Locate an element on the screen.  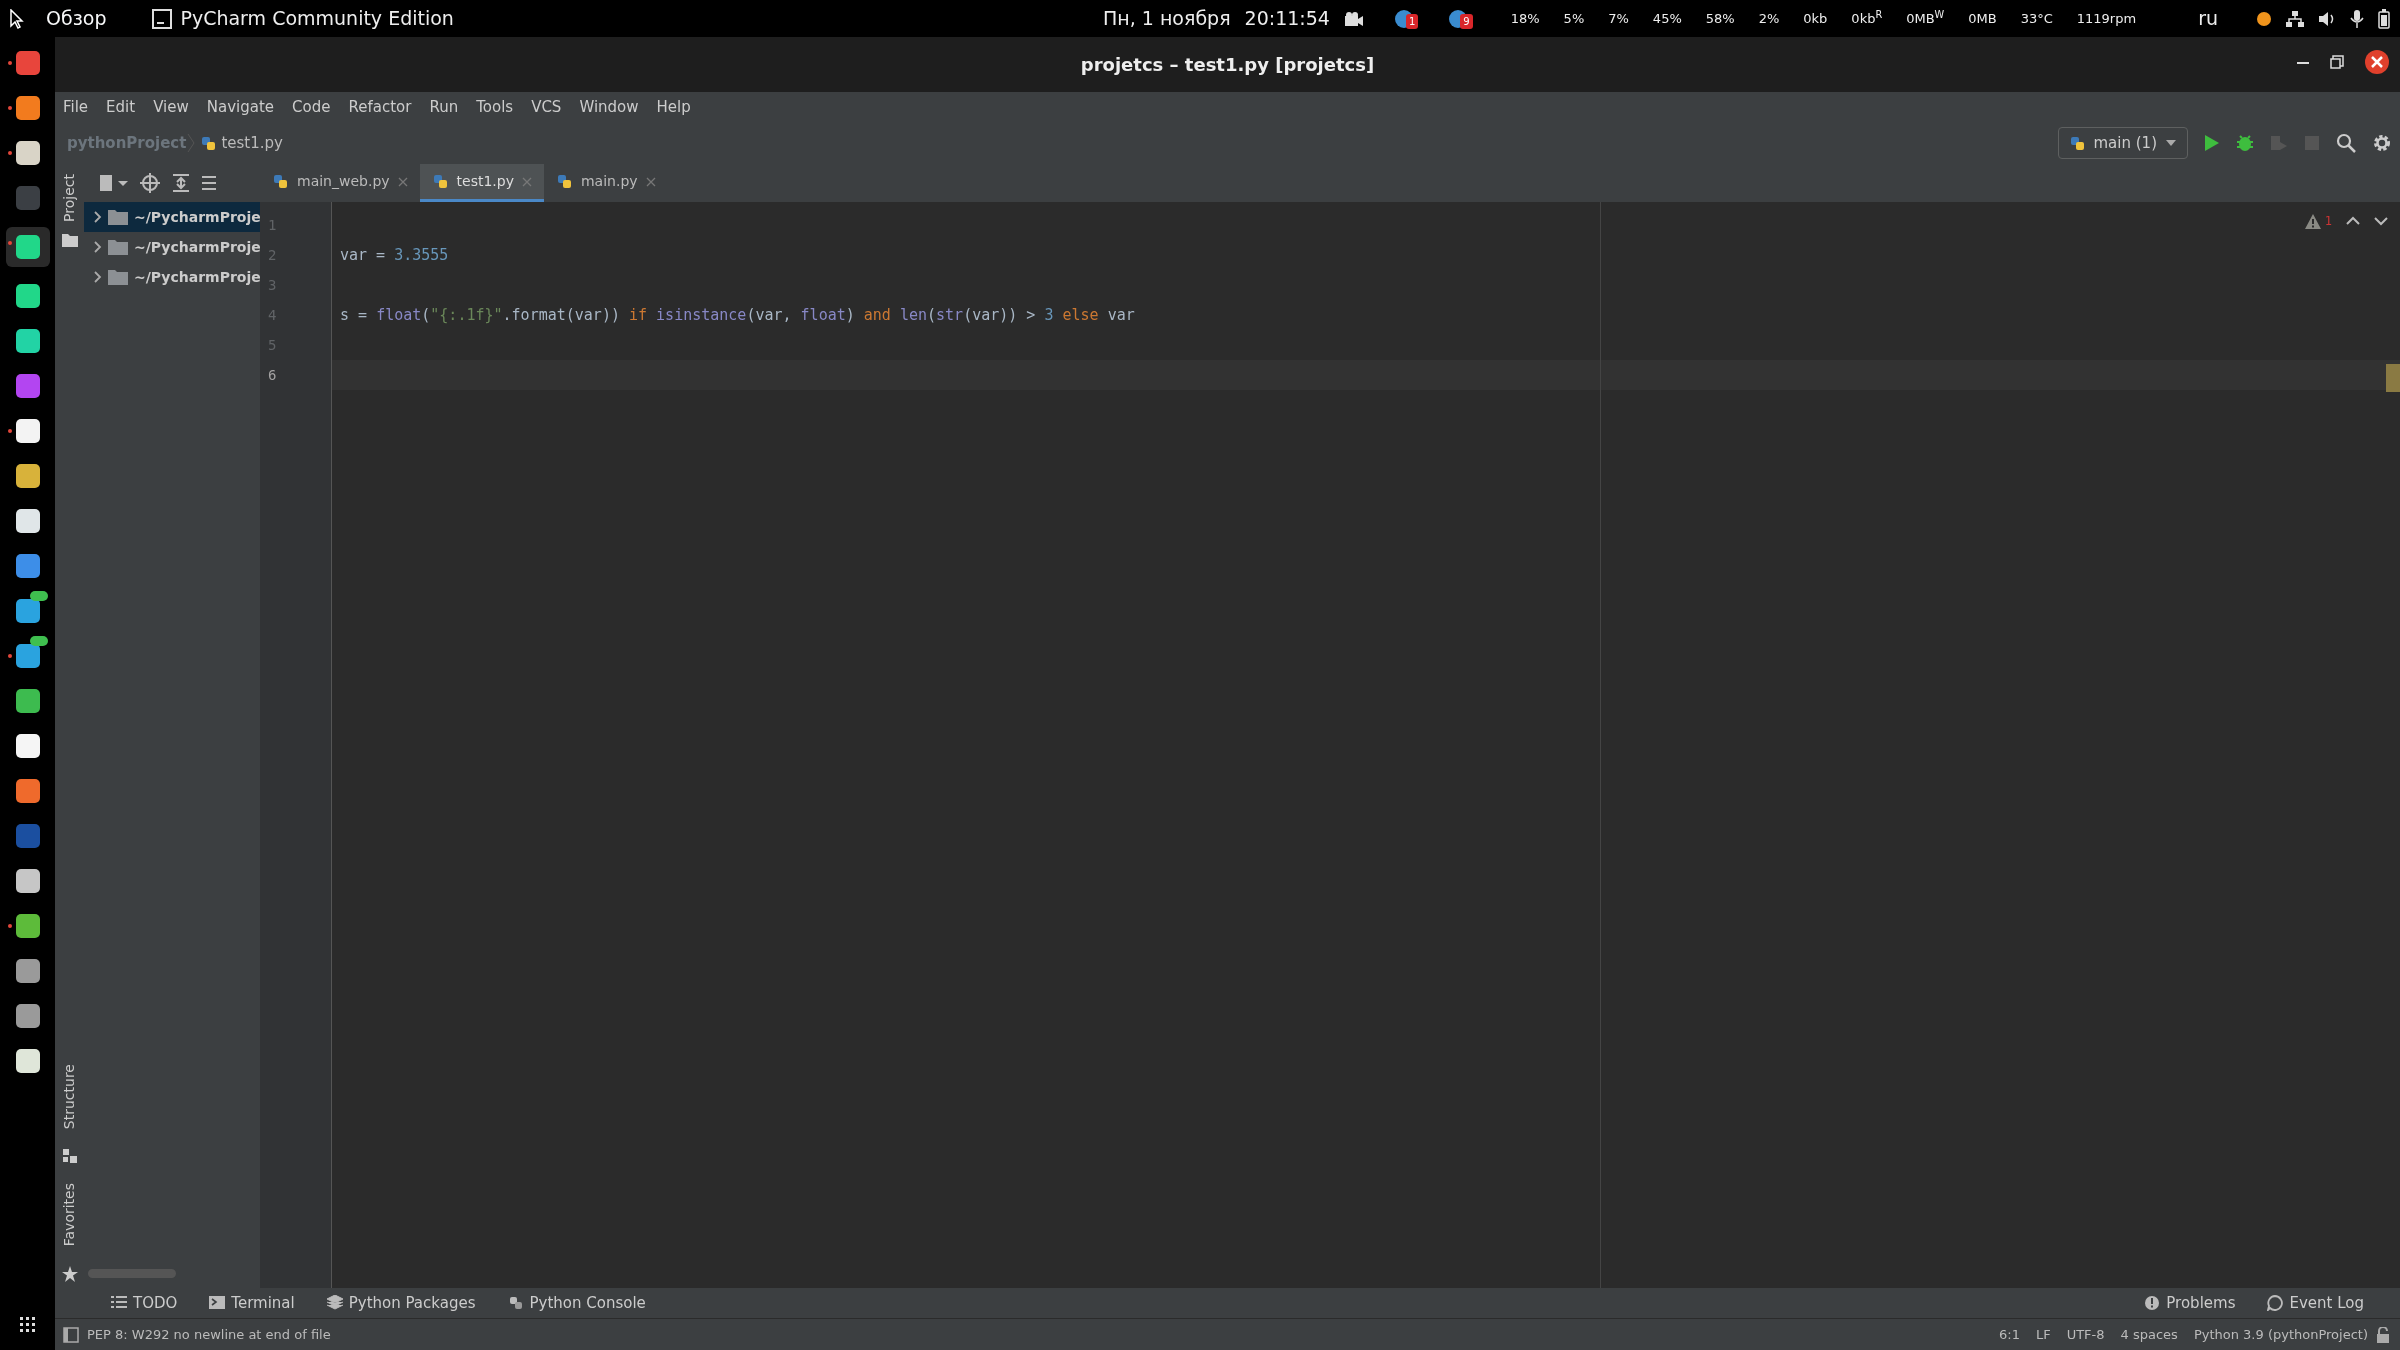
camera-icon is located at coordinates (1353, 18).